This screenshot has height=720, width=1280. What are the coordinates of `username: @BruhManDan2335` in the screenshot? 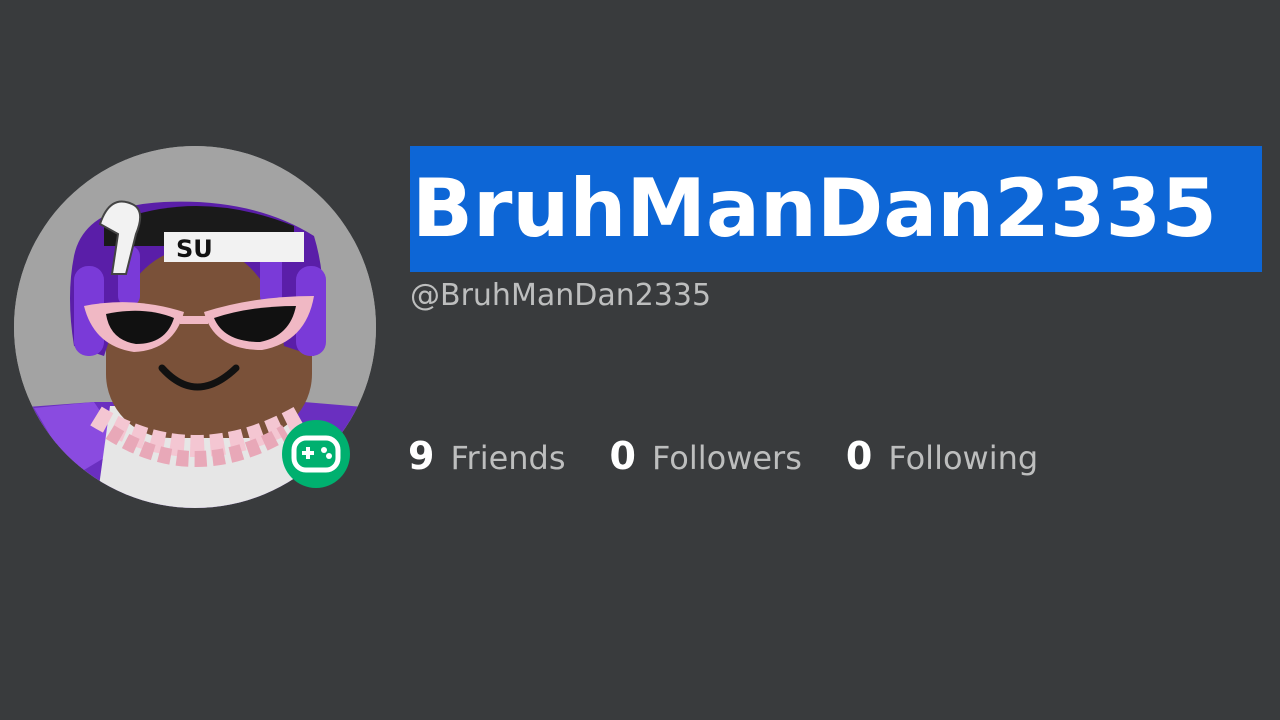 It's located at (561, 295).